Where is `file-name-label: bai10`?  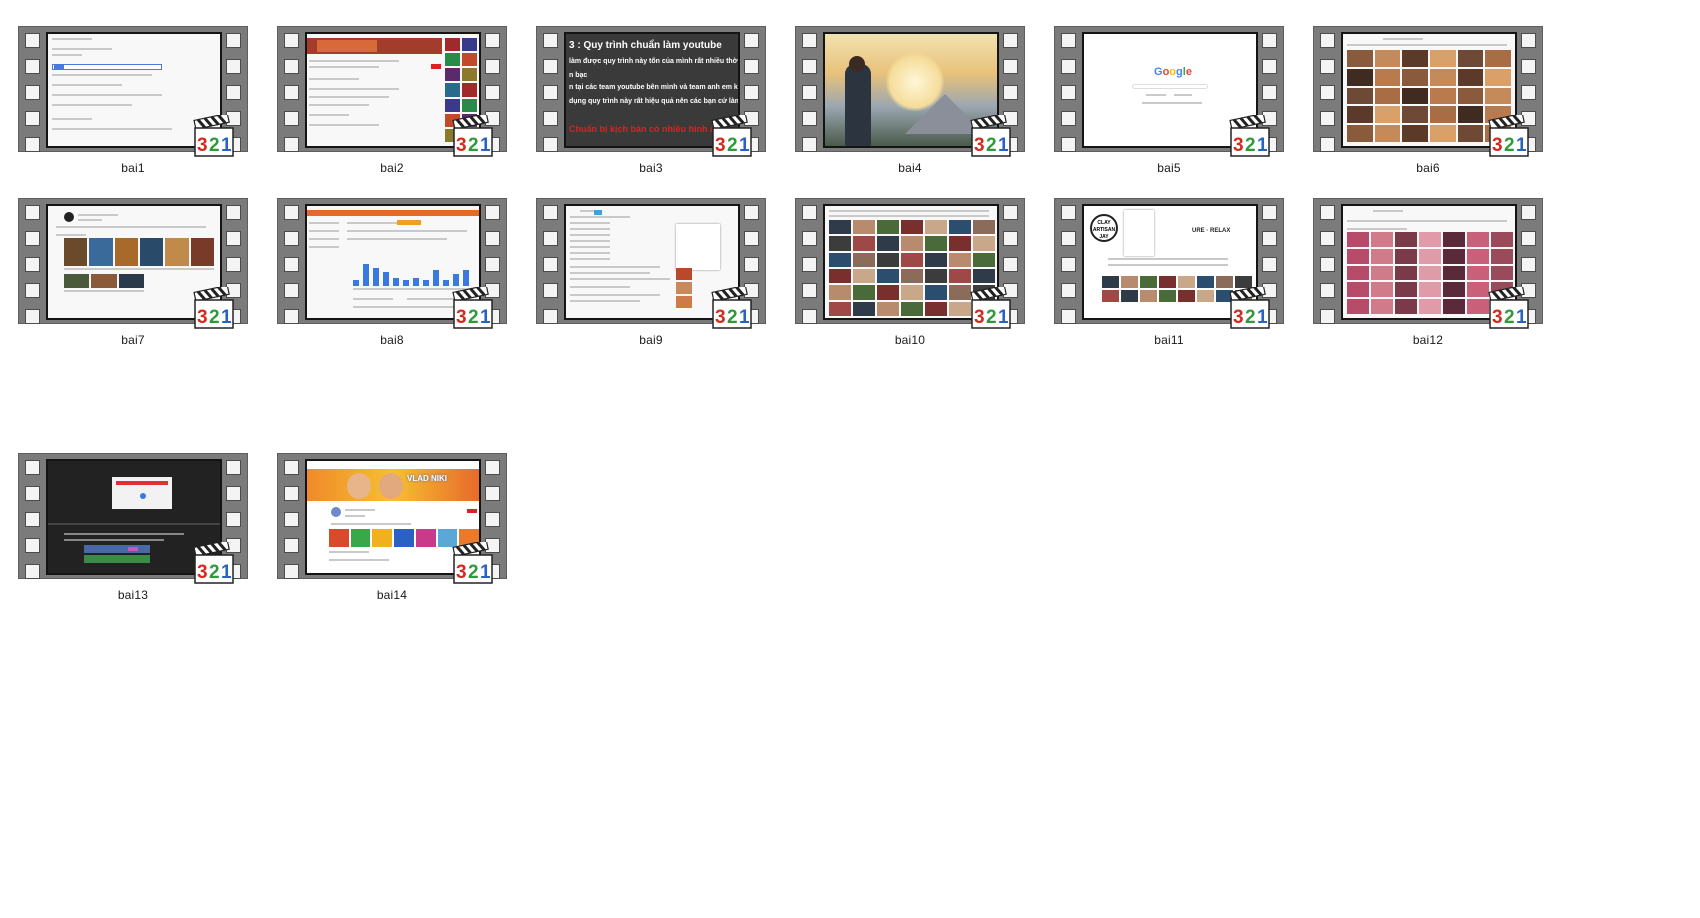
file-name-label: bai10 is located at coordinates (910, 340).